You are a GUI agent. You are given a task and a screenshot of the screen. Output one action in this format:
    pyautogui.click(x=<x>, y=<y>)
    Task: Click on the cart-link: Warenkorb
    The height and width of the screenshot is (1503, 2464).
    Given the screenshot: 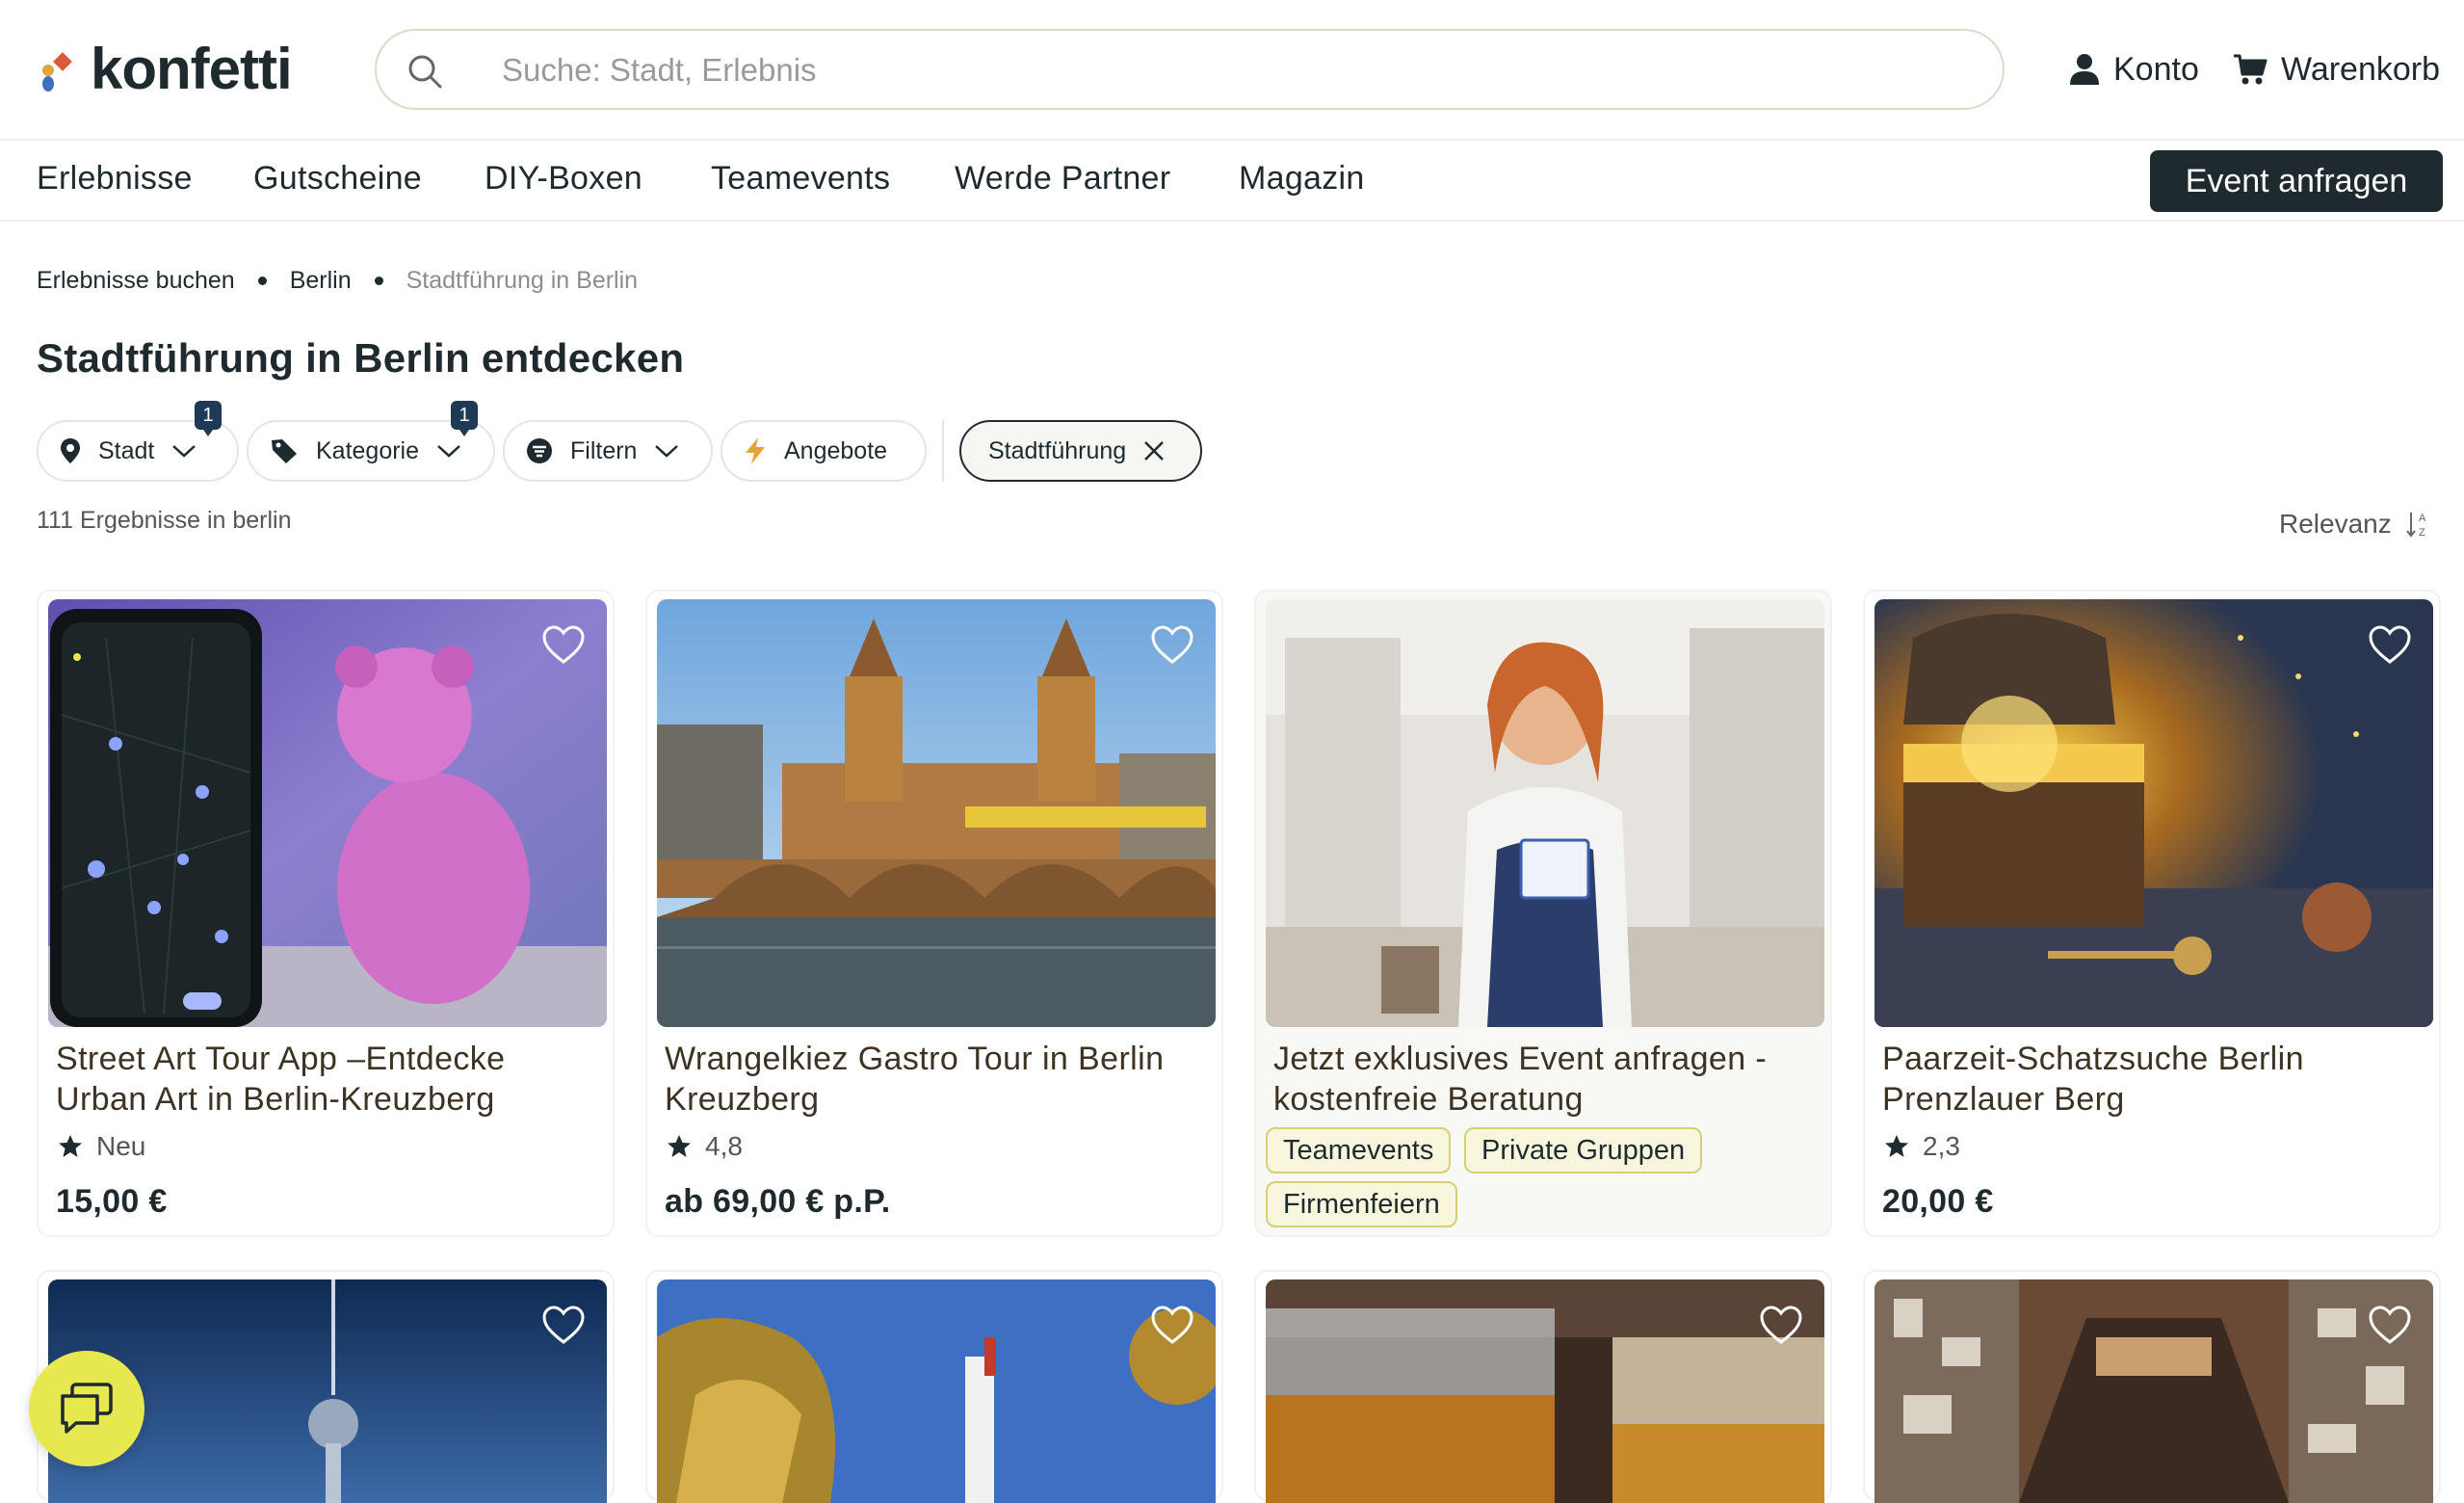 What is the action you would take?
    pyautogui.click(x=2336, y=69)
    